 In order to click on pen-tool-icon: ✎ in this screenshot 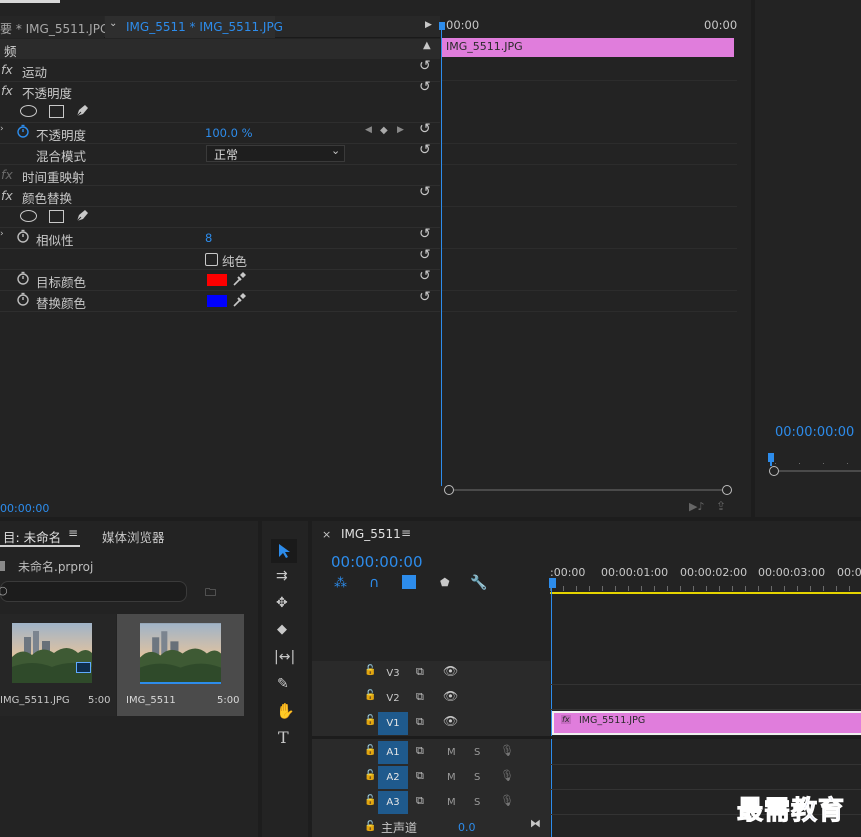, I will do `click(283, 684)`.